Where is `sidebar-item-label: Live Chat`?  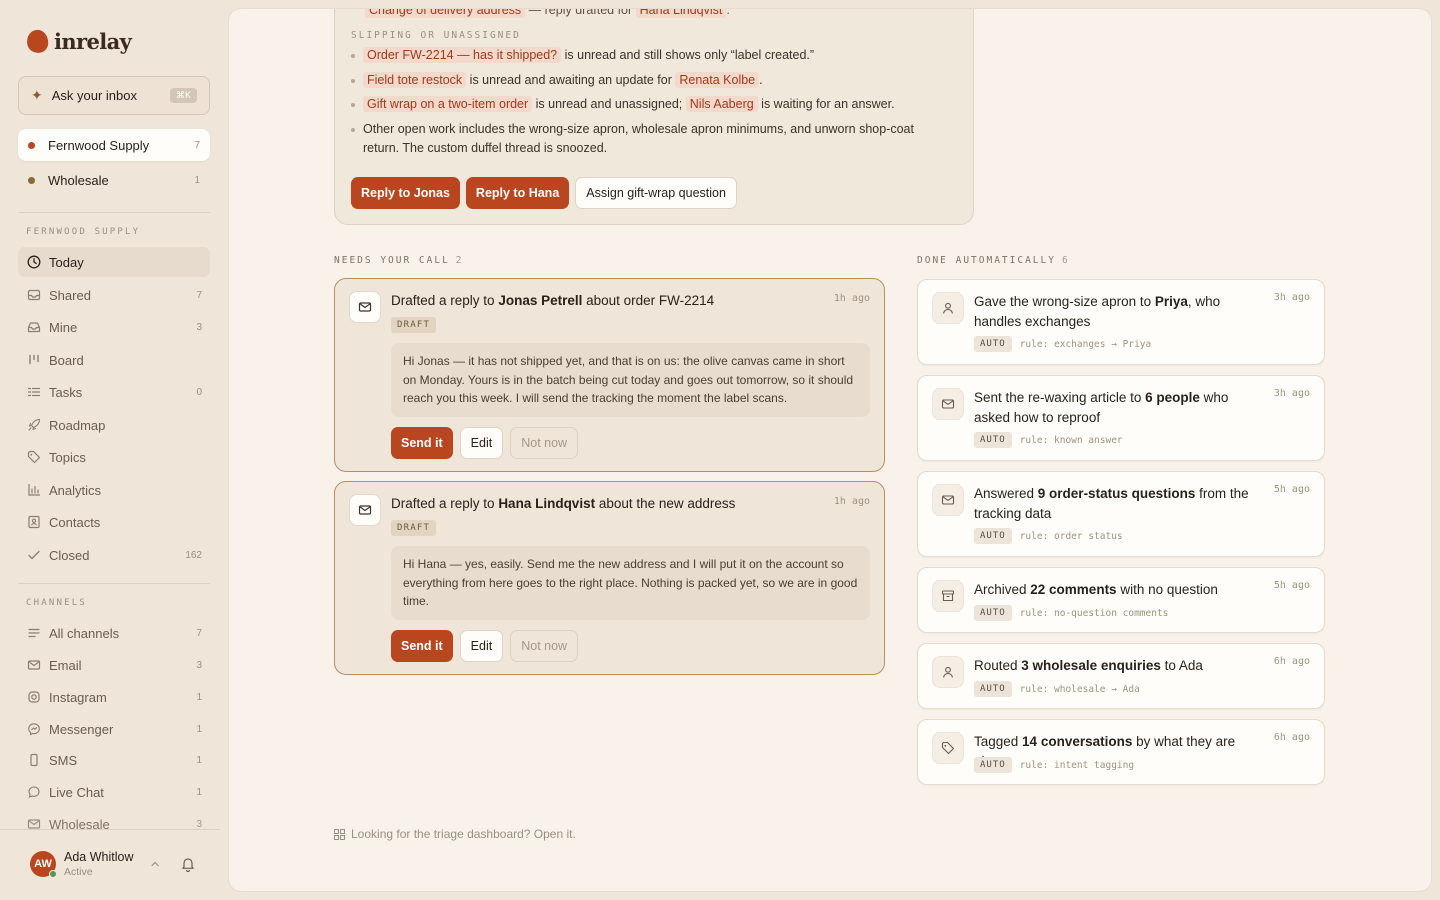
sidebar-item-label: Live Chat is located at coordinates (76, 792).